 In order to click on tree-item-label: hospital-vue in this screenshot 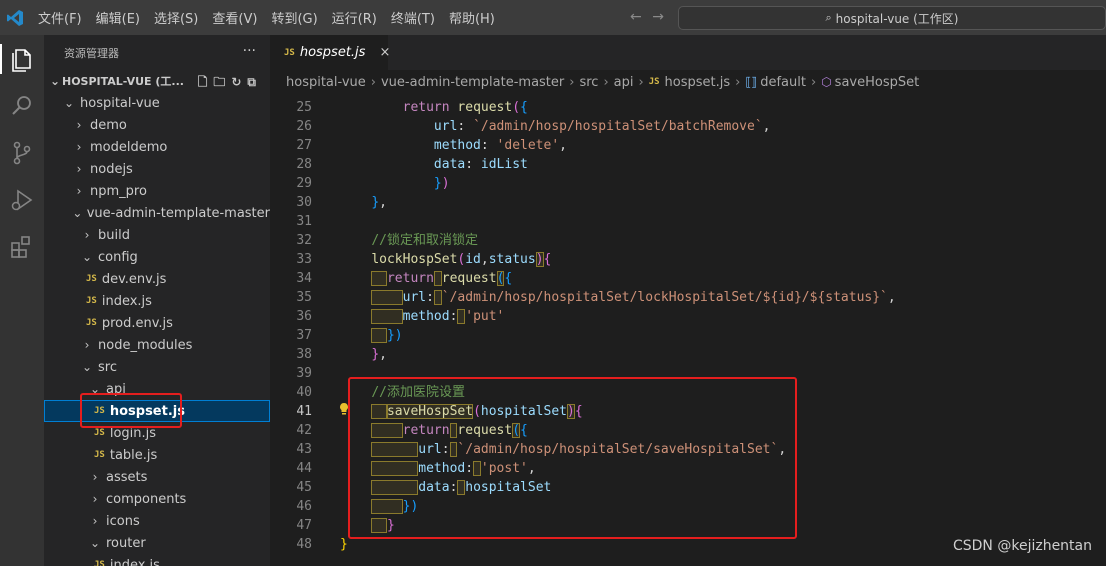, I will do `click(120, 103)`.